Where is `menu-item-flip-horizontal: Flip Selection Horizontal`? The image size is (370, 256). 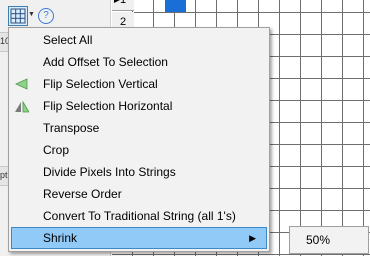 menu-item-flip-horizontal: Flip Selection Horizontal is located at coordinates (139, 106).